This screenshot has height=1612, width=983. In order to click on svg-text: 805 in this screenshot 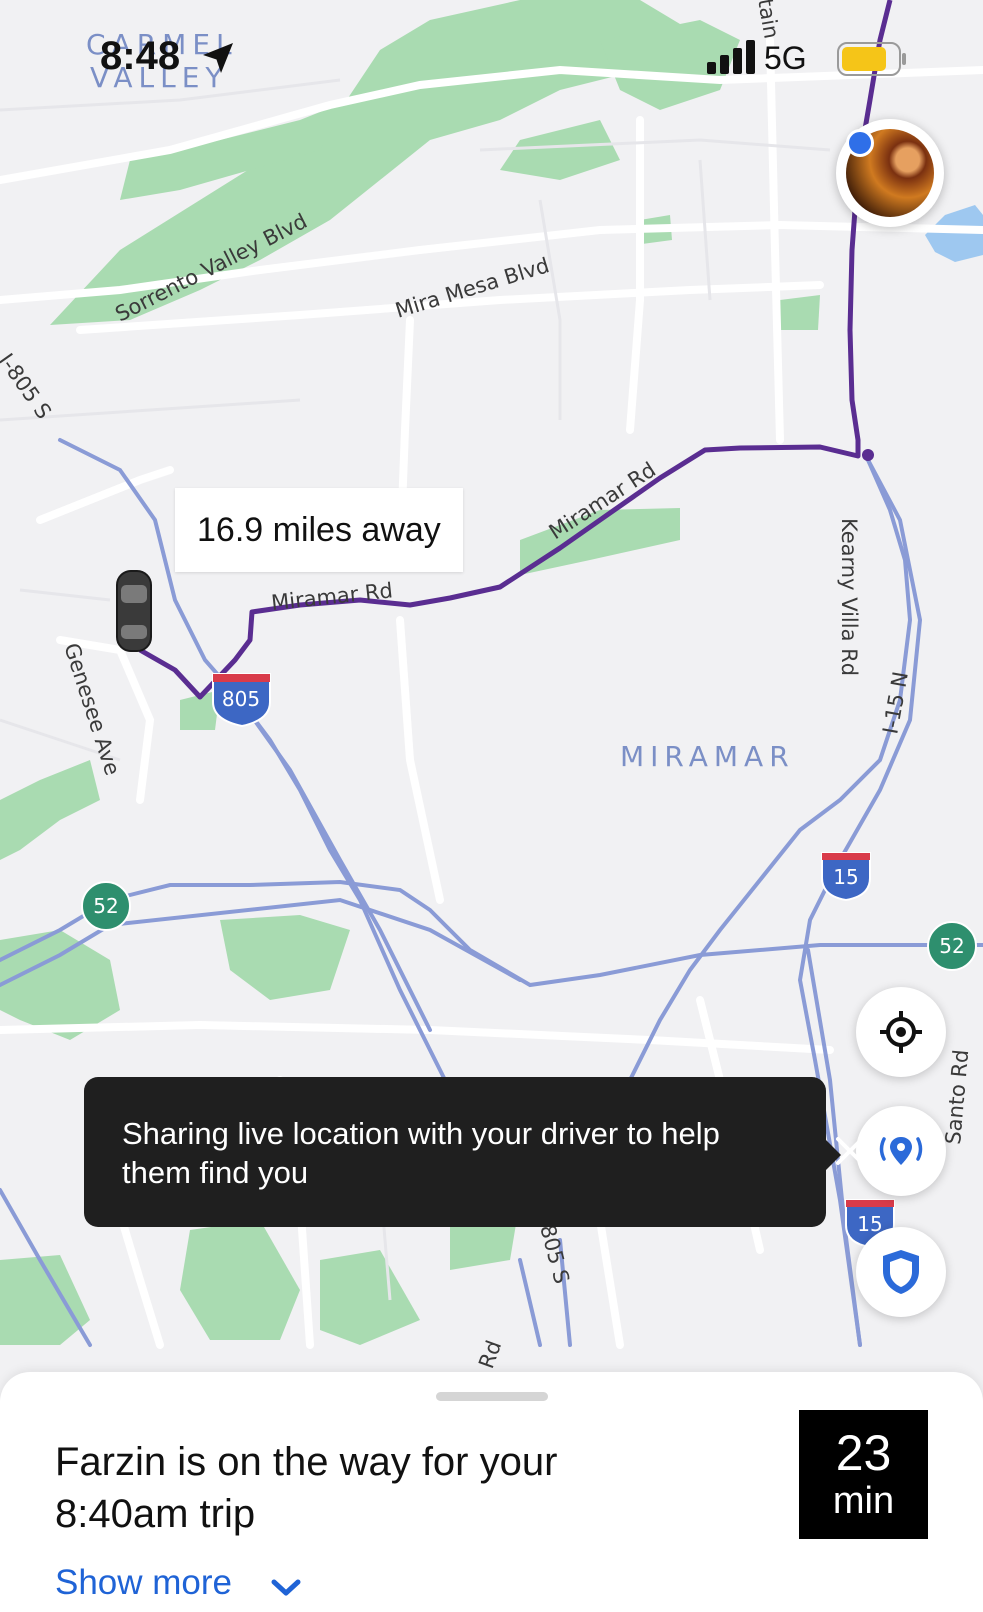, I will do `click(241, 699)`.